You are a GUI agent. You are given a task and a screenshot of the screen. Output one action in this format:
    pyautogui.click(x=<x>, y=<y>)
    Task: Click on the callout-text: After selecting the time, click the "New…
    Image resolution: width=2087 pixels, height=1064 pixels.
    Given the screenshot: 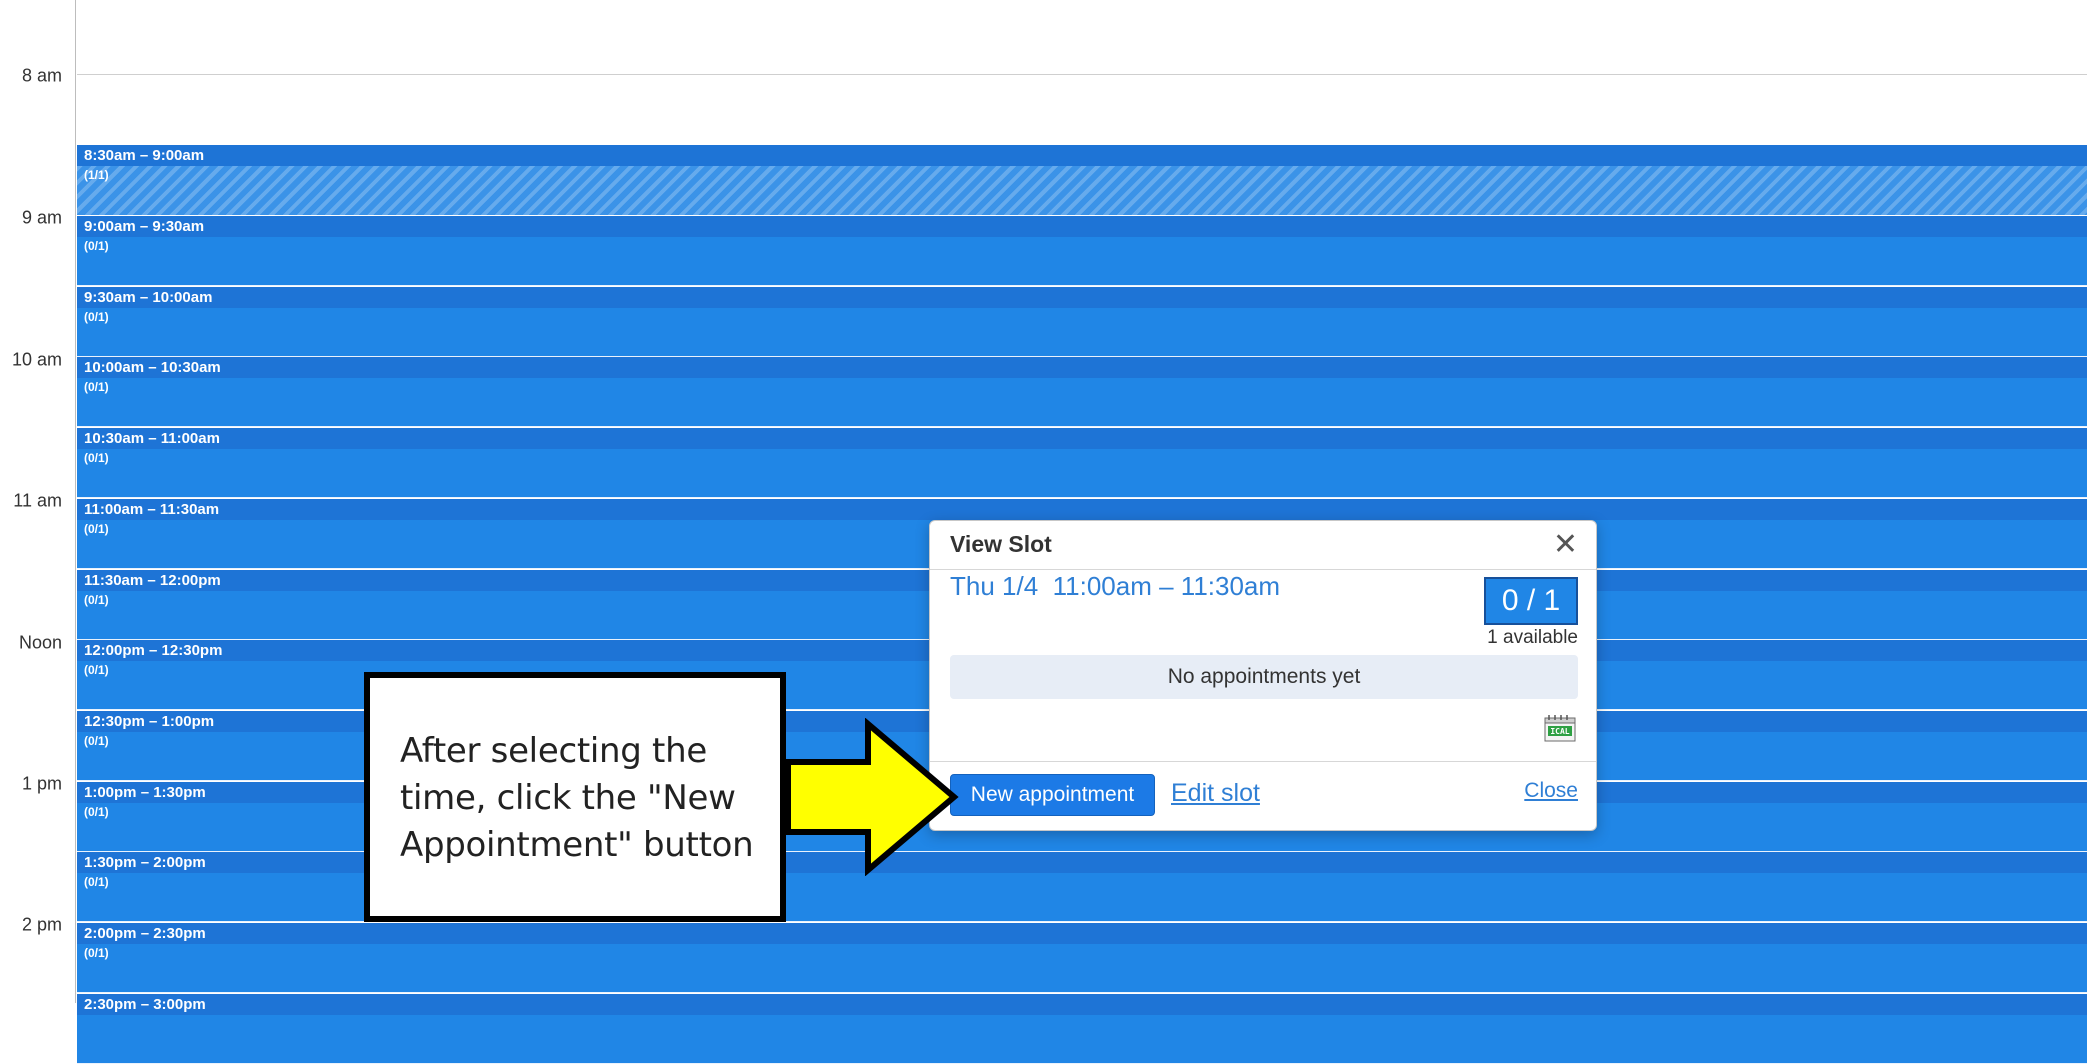 What is the action you would take?
    pyautogui.click(x=577, y=798)
    